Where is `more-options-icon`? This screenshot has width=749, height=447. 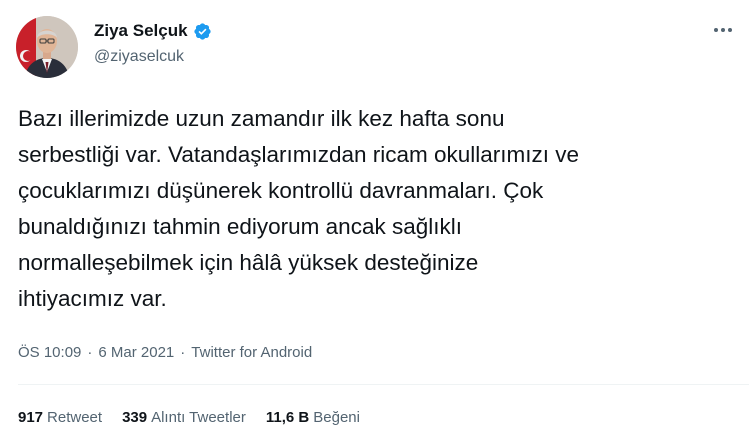 more-options-icon is located at coordinates (723, 30).